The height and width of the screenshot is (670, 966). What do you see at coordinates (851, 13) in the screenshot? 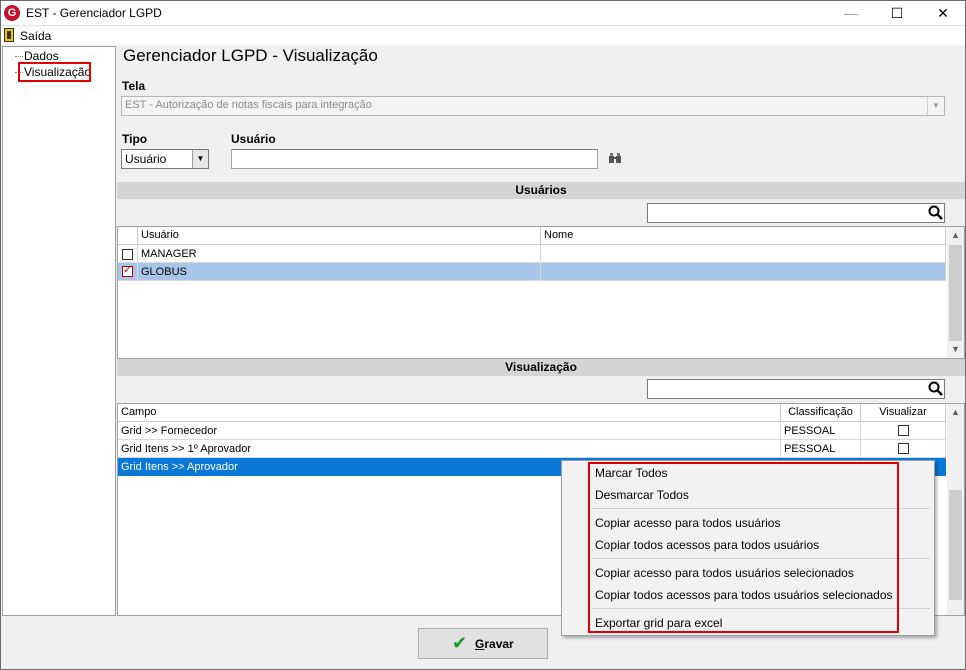
I see `minimize-button: —` at bounding box center [851, 13].